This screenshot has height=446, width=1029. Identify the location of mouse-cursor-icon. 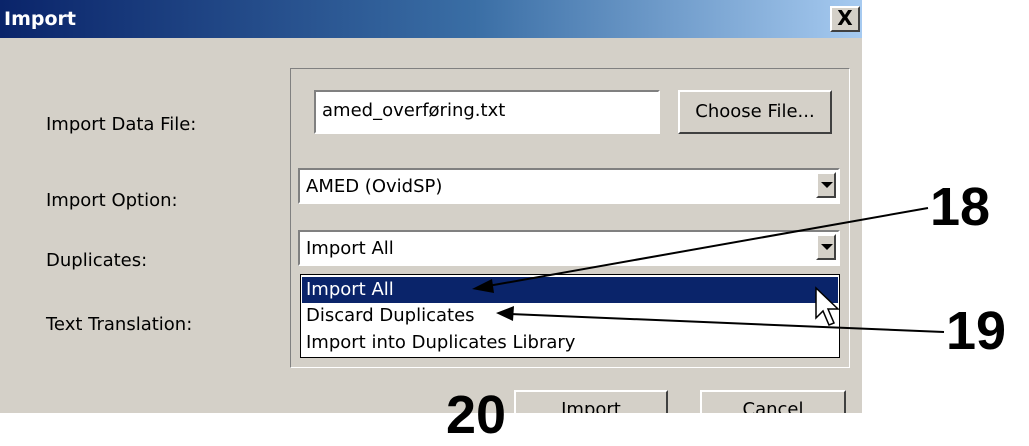
(827, 306).